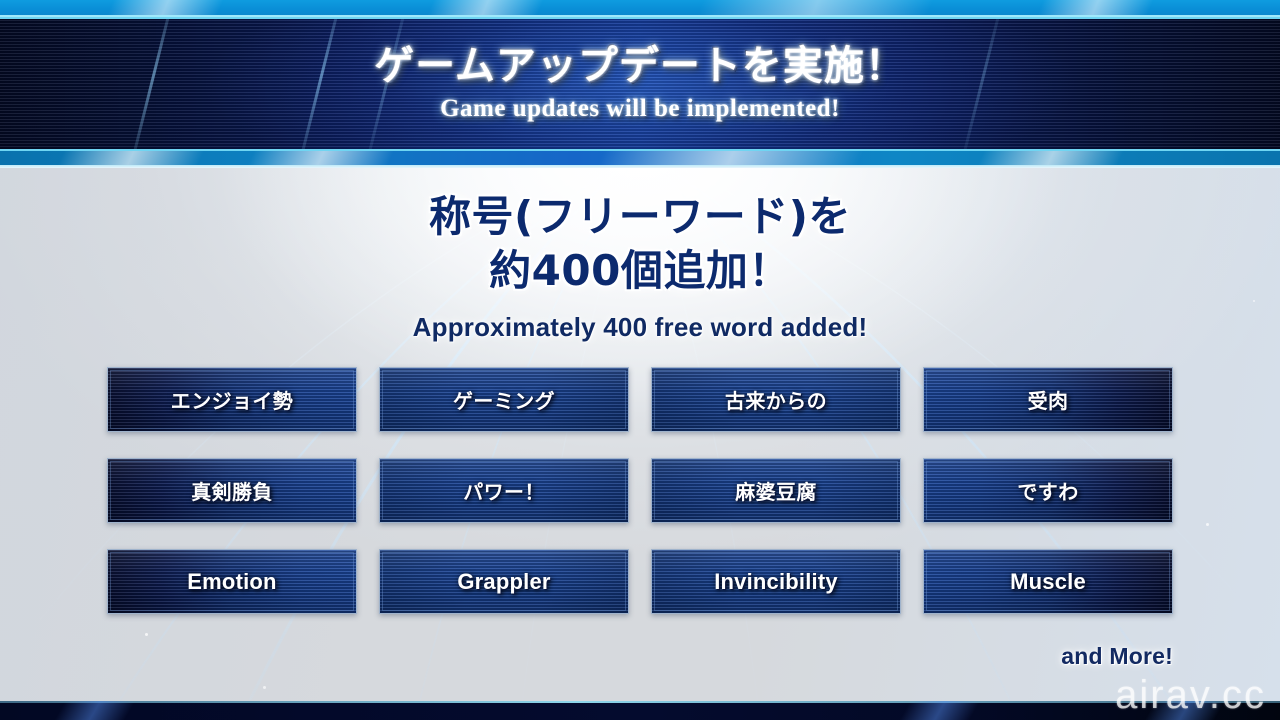 The image size is (1280, 720). Describe the element at coordinates (640, 270) in the screenshot. I see `headline-jp-line2: 約400個追加！` at that location.